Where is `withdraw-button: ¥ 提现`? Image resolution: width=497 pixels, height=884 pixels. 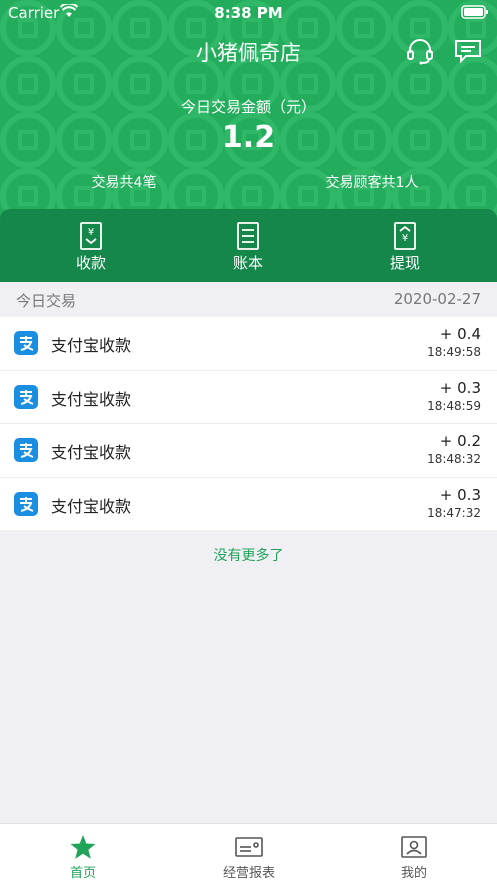
withdraw-button: ¥ 提现 is located at coordinates (405, 245).